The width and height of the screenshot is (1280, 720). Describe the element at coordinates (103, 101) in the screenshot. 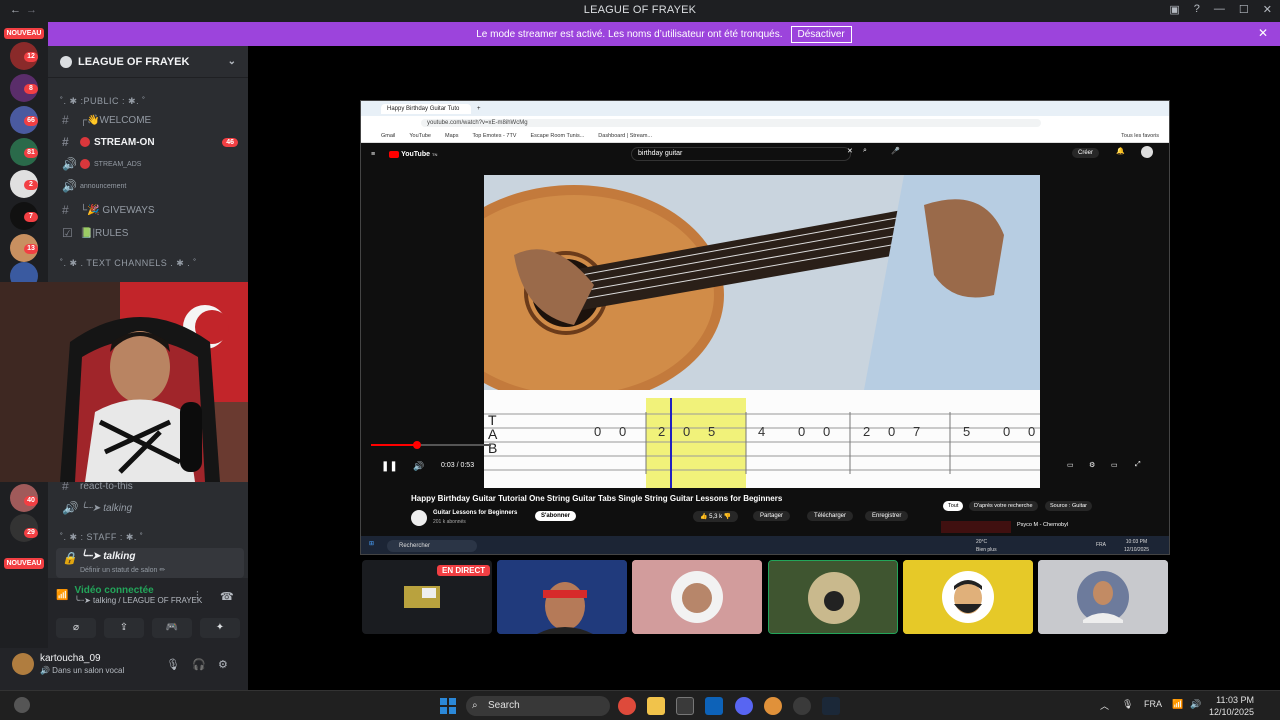

I see `category-public: ˚. ✱ :PUBLIC : ✱. ˚` at that location.